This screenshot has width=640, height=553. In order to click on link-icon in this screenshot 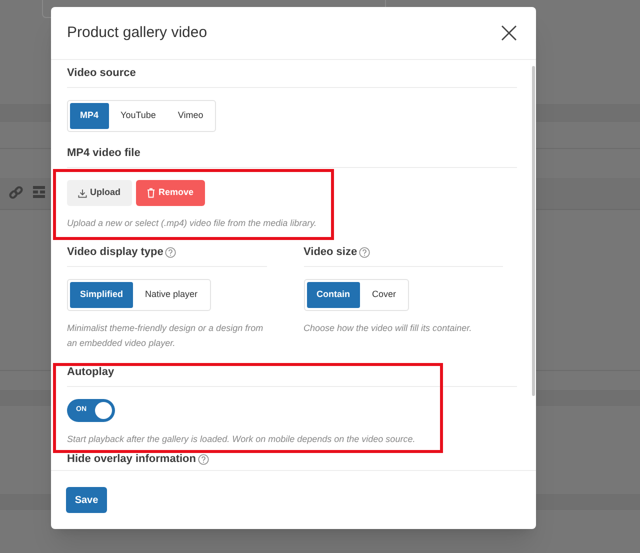, I will do `click(16, 193)`.